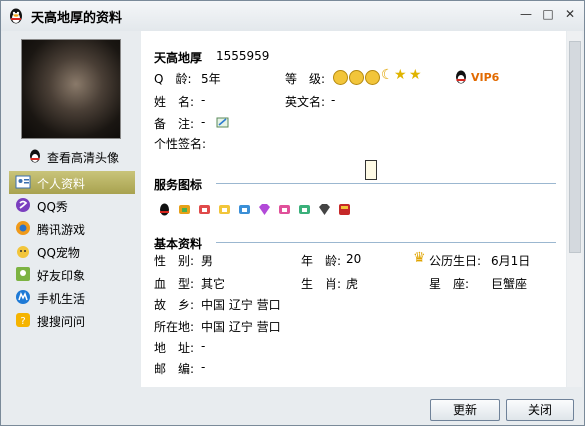 This screenshot has width=585, height=426. Describe the element at coordinates (333, 100) in the screenshot. I see `english-name-value: -` at that location.